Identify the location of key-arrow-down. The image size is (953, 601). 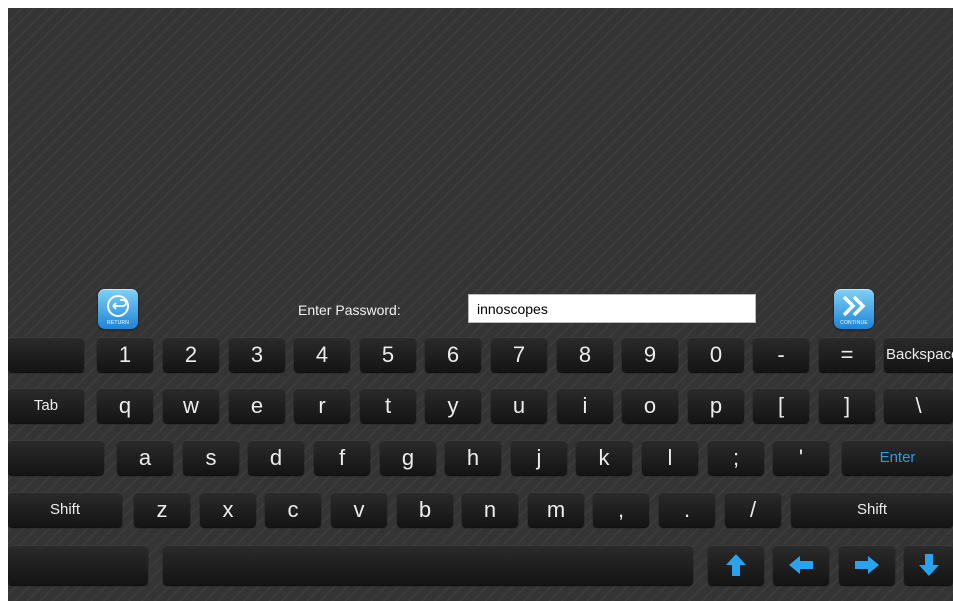
(928, 565).